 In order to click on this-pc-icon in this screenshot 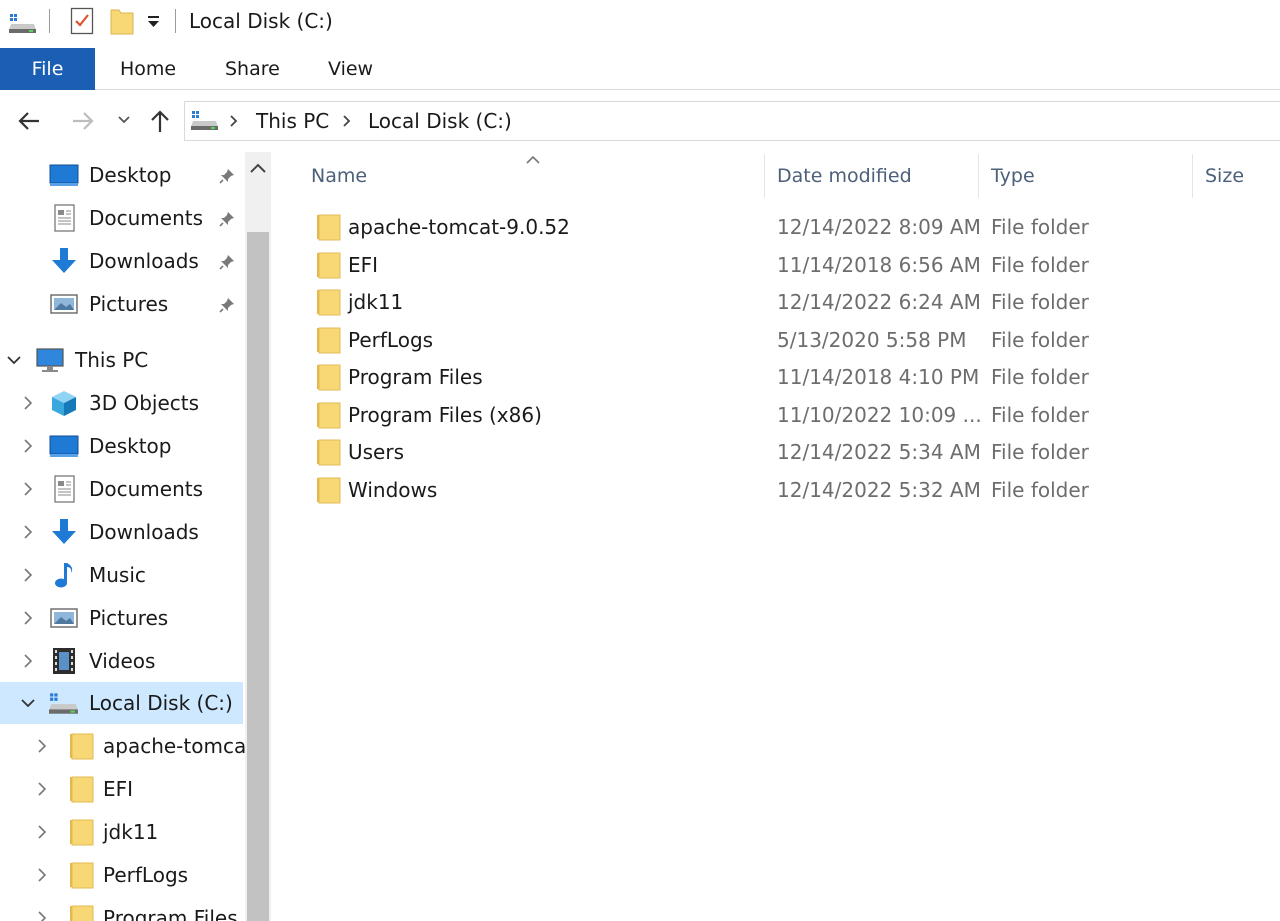, I will do `click(50, 360)`.